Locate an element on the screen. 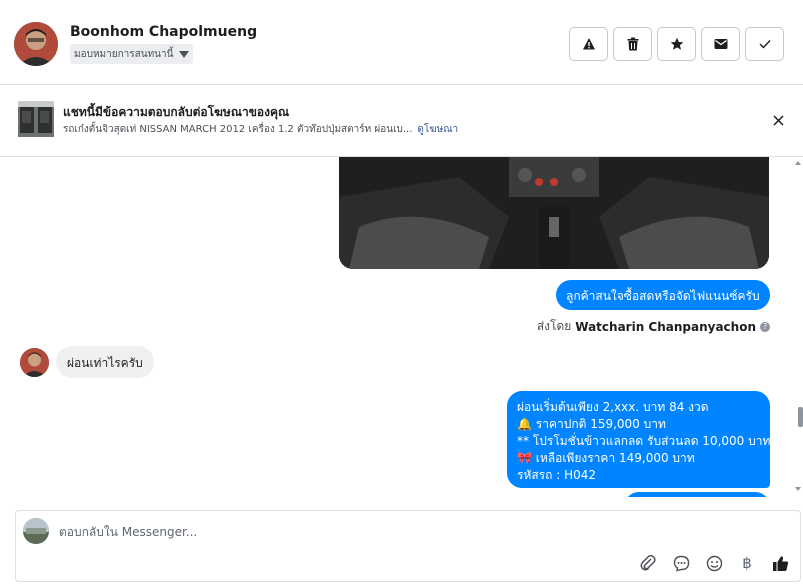  car-interior-photo is located at coordinates (554, 213).